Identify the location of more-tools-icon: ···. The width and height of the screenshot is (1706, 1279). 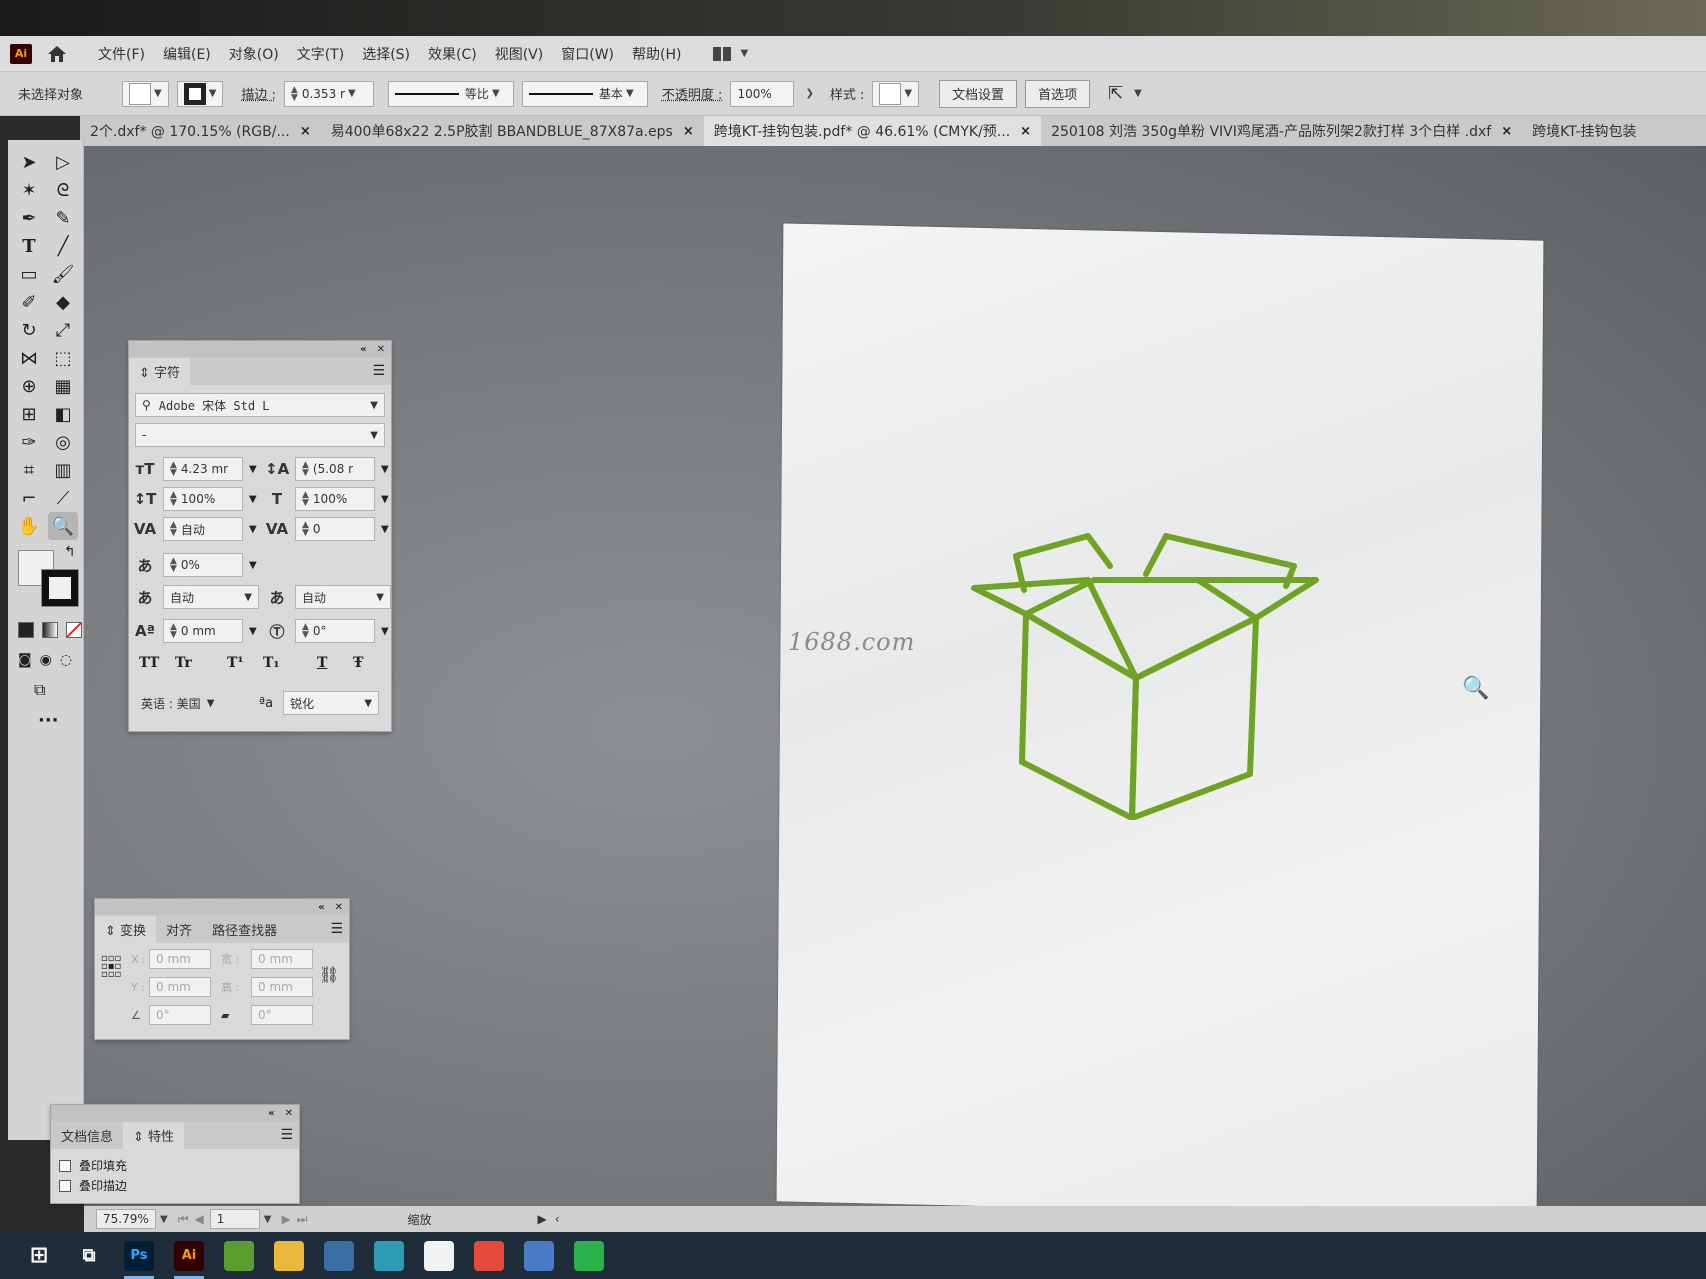
(48, 720).